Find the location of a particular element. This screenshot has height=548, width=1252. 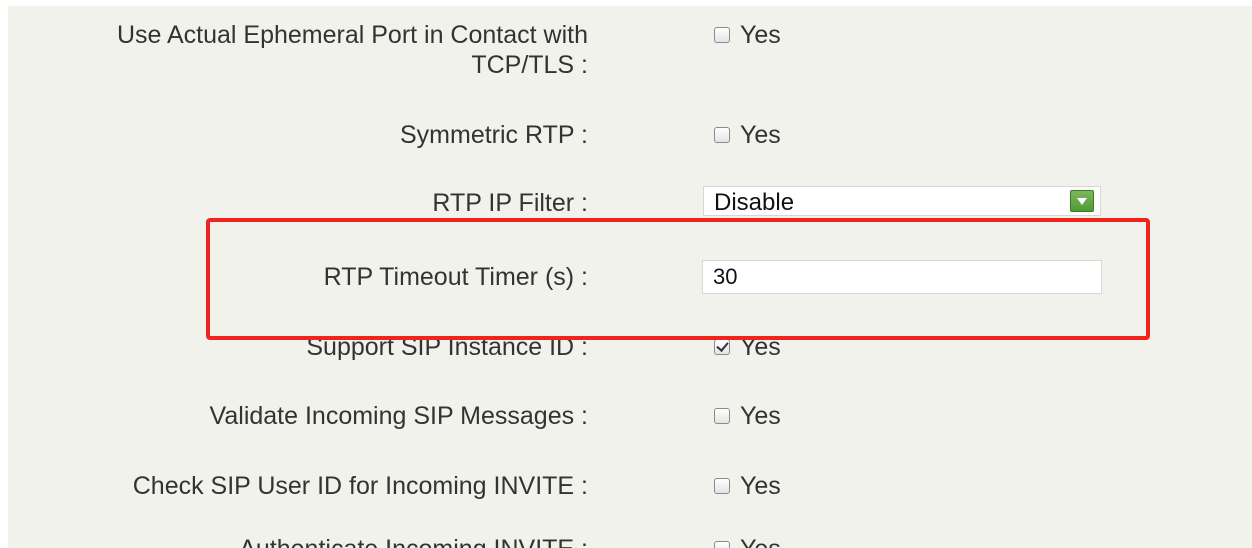

setting-label: RTP Timeout Timer (s) : is located at coordinates (455, 277).